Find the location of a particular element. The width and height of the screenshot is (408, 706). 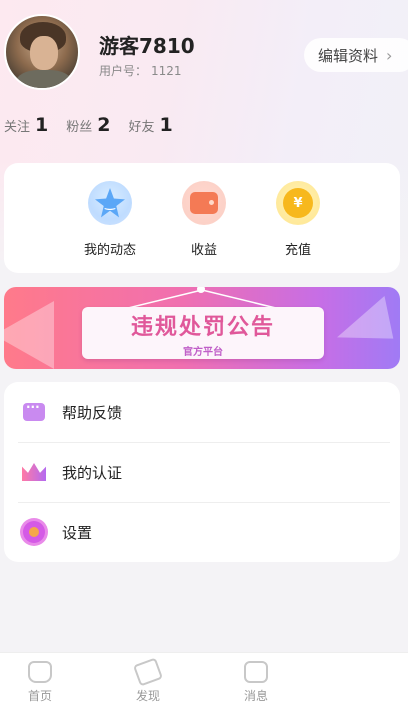

edit-profile-button: 编辑资料 › is located at coordinates (356, 55).